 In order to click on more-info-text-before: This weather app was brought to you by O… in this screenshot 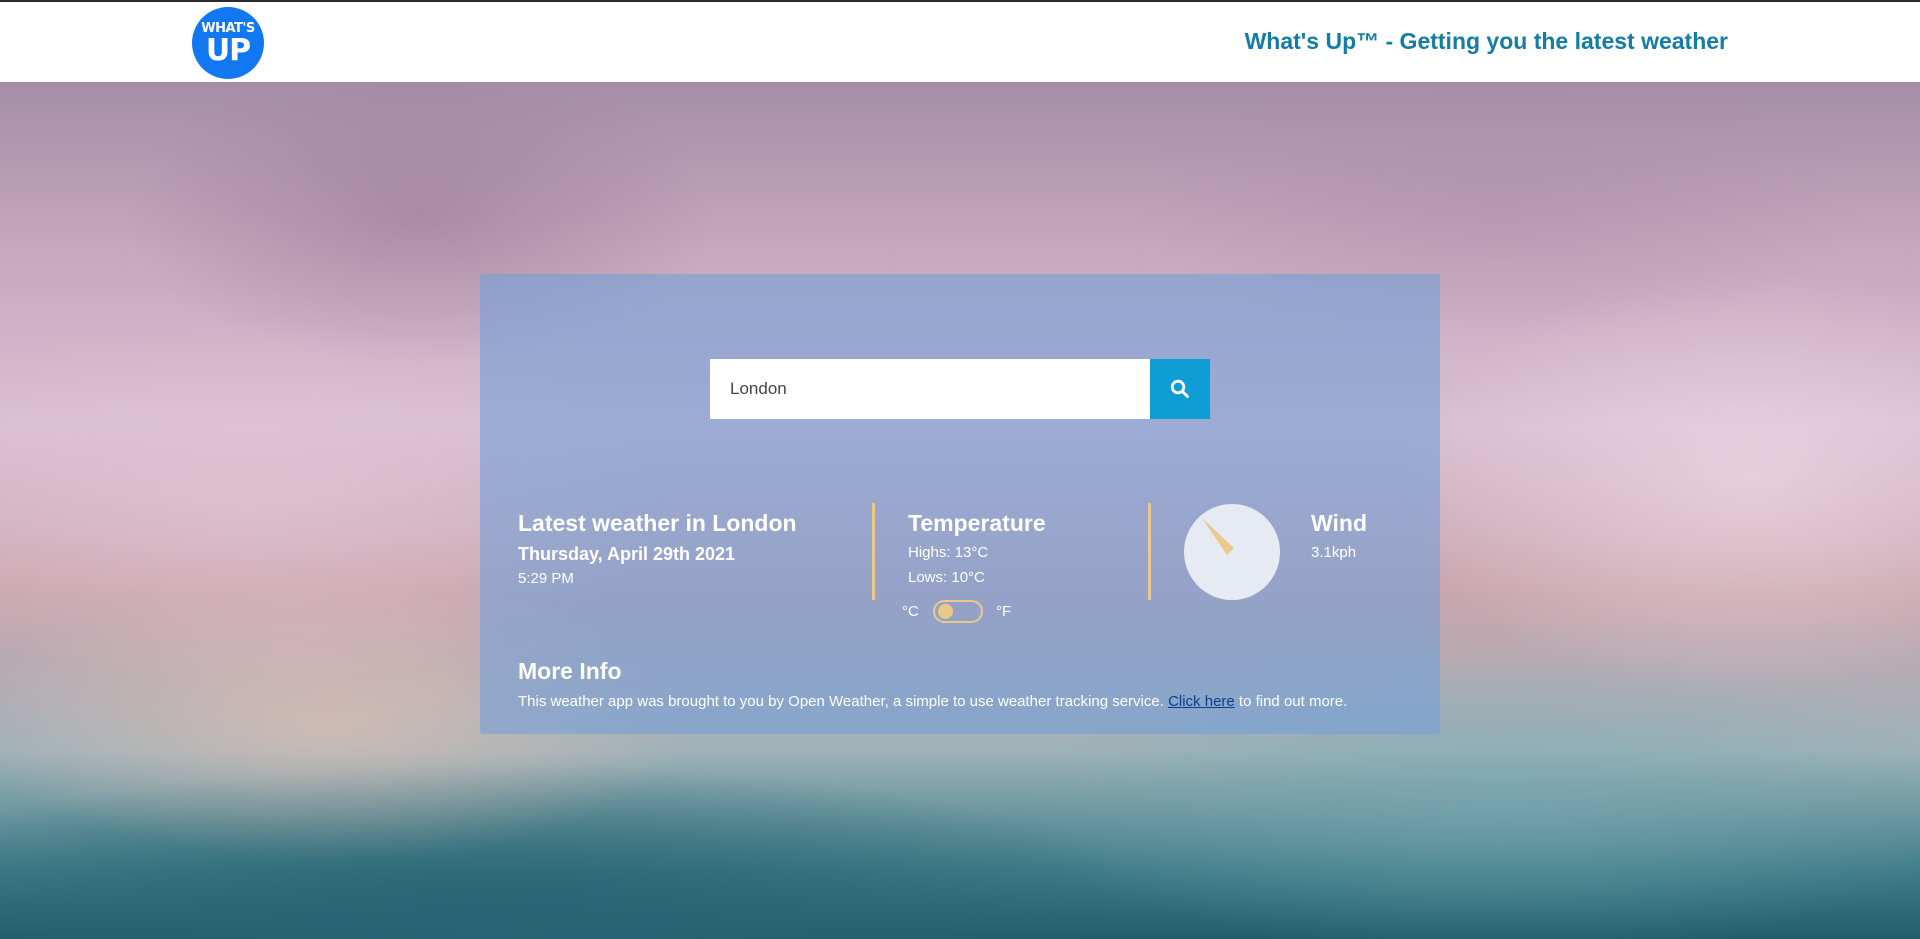, I will do `click(843, 701)`.